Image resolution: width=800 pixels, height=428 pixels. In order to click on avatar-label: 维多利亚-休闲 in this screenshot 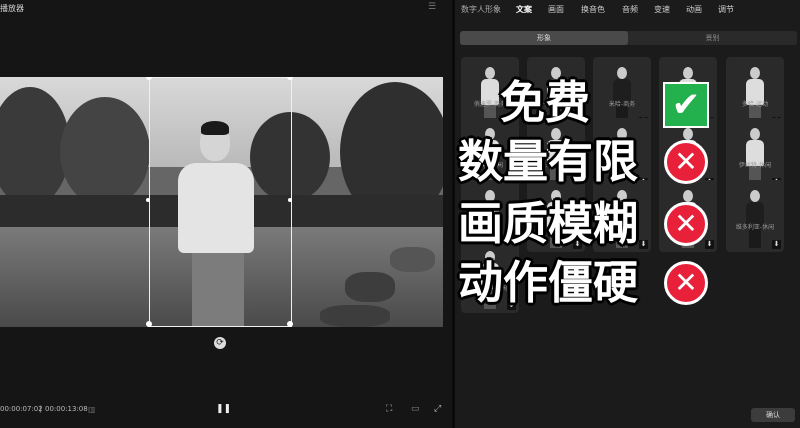, I will do `click(755, 227)`.